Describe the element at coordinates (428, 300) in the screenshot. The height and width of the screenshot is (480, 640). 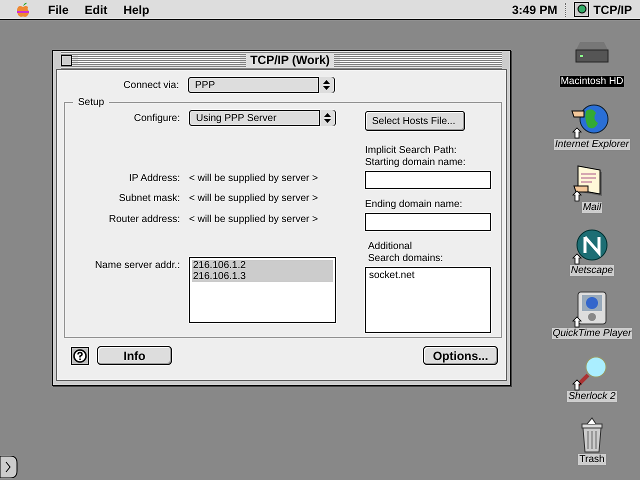
I see `search-domains-box: socket.net` at that location.